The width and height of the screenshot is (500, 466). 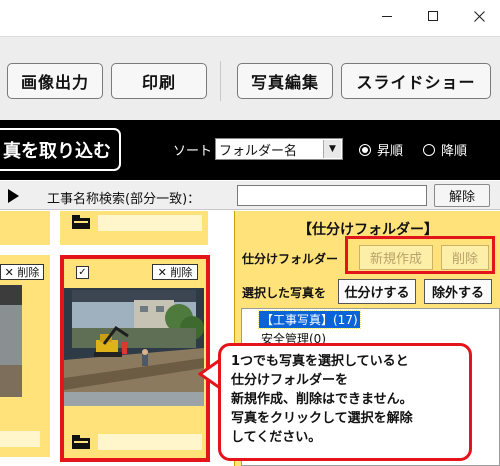 I want to click on photo-card-left-partial: ✕ 削除, so click(x=25, y=356).